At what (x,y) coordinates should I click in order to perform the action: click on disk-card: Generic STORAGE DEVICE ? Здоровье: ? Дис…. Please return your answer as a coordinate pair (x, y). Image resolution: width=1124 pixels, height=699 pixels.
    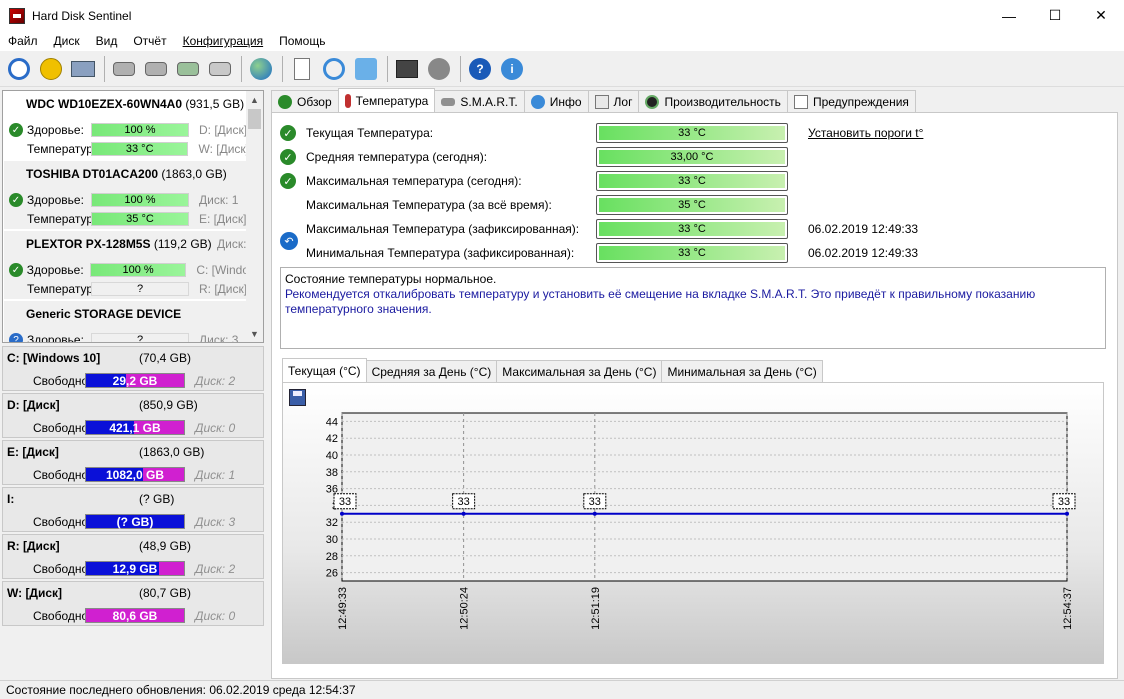
    Looking at the image, I should click on (126, 321).